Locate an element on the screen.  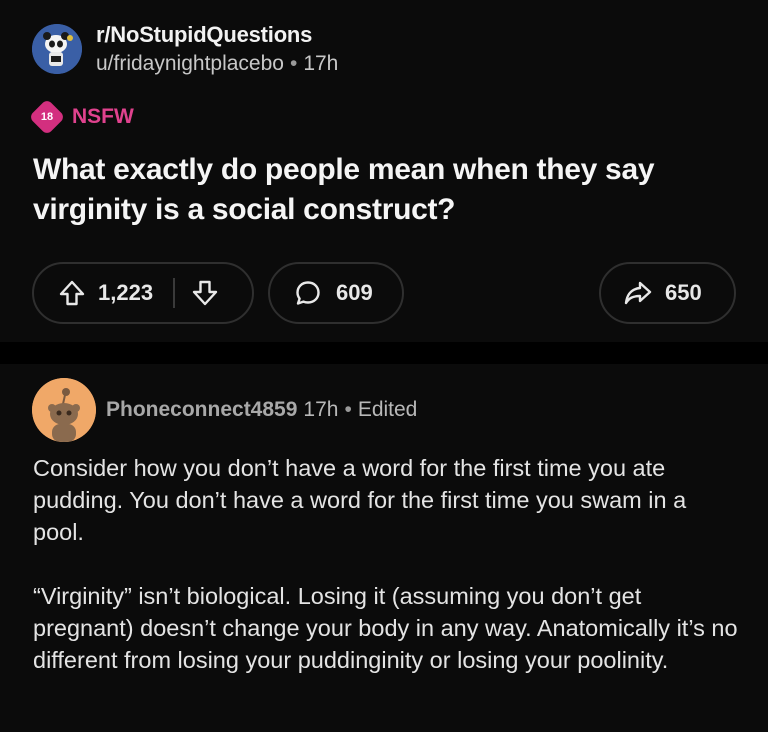
comments-button: 609 is located at coordinates (336, 293).